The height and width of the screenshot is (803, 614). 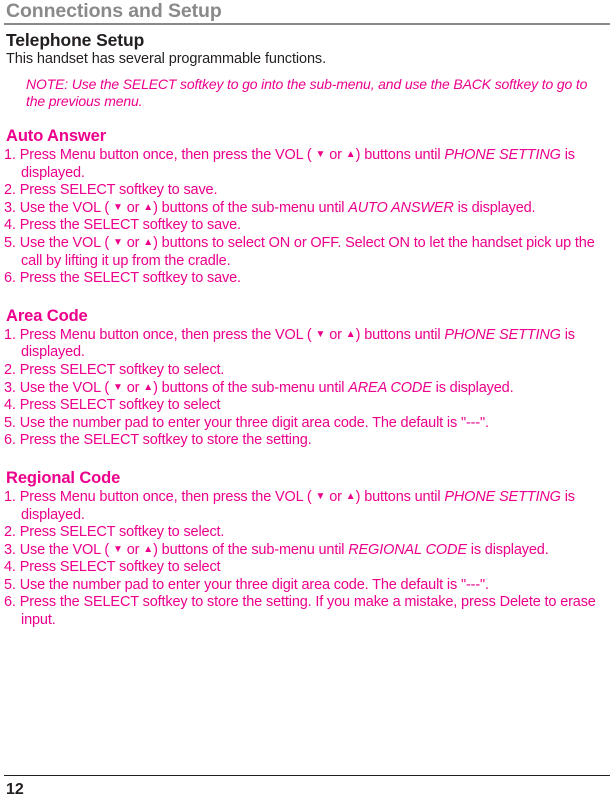 What do you see at coordinates (307, 775) in the screenshot?
I see `footer-divider` at bounding box center [307, 775].